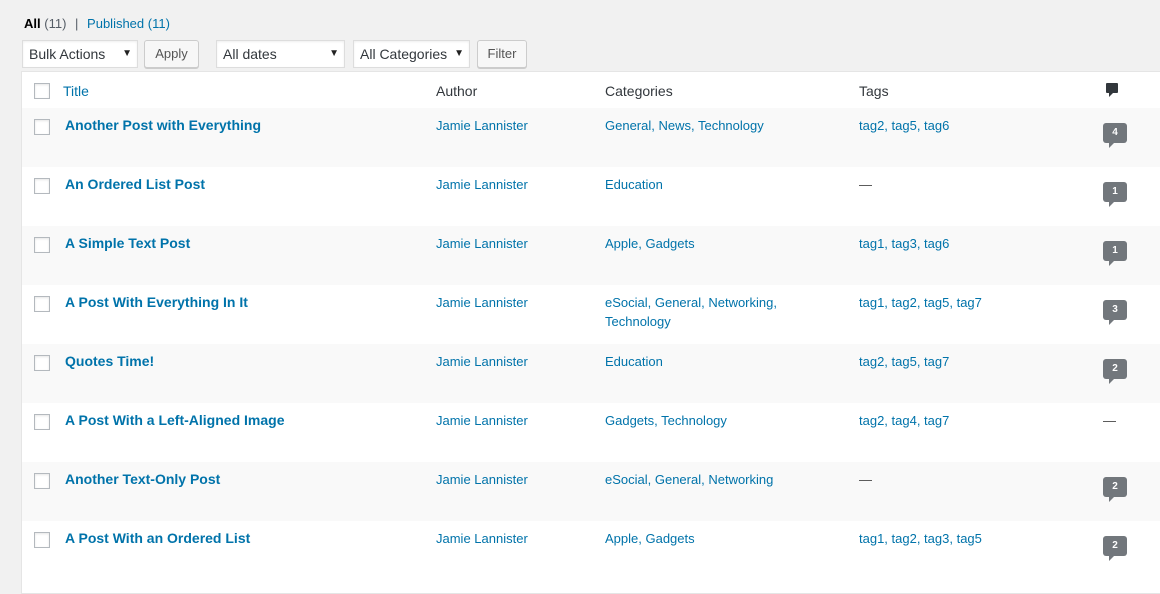  I want to click on row-tags: tag1, tag2, tag3, tag5, so click(920, 538).